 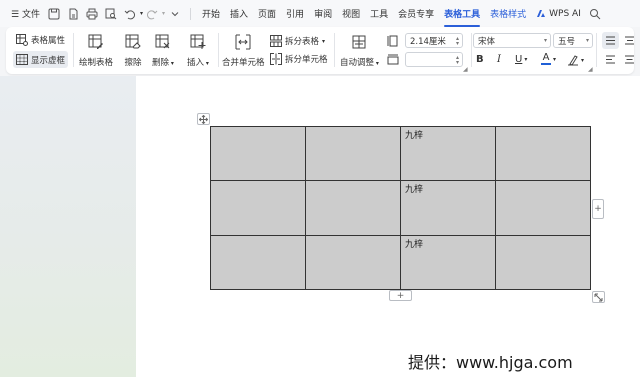 What do you see at coordinates (211, 13) in the screenshot?
I see `tab-home: 开始` at bounding box center [211, 13].